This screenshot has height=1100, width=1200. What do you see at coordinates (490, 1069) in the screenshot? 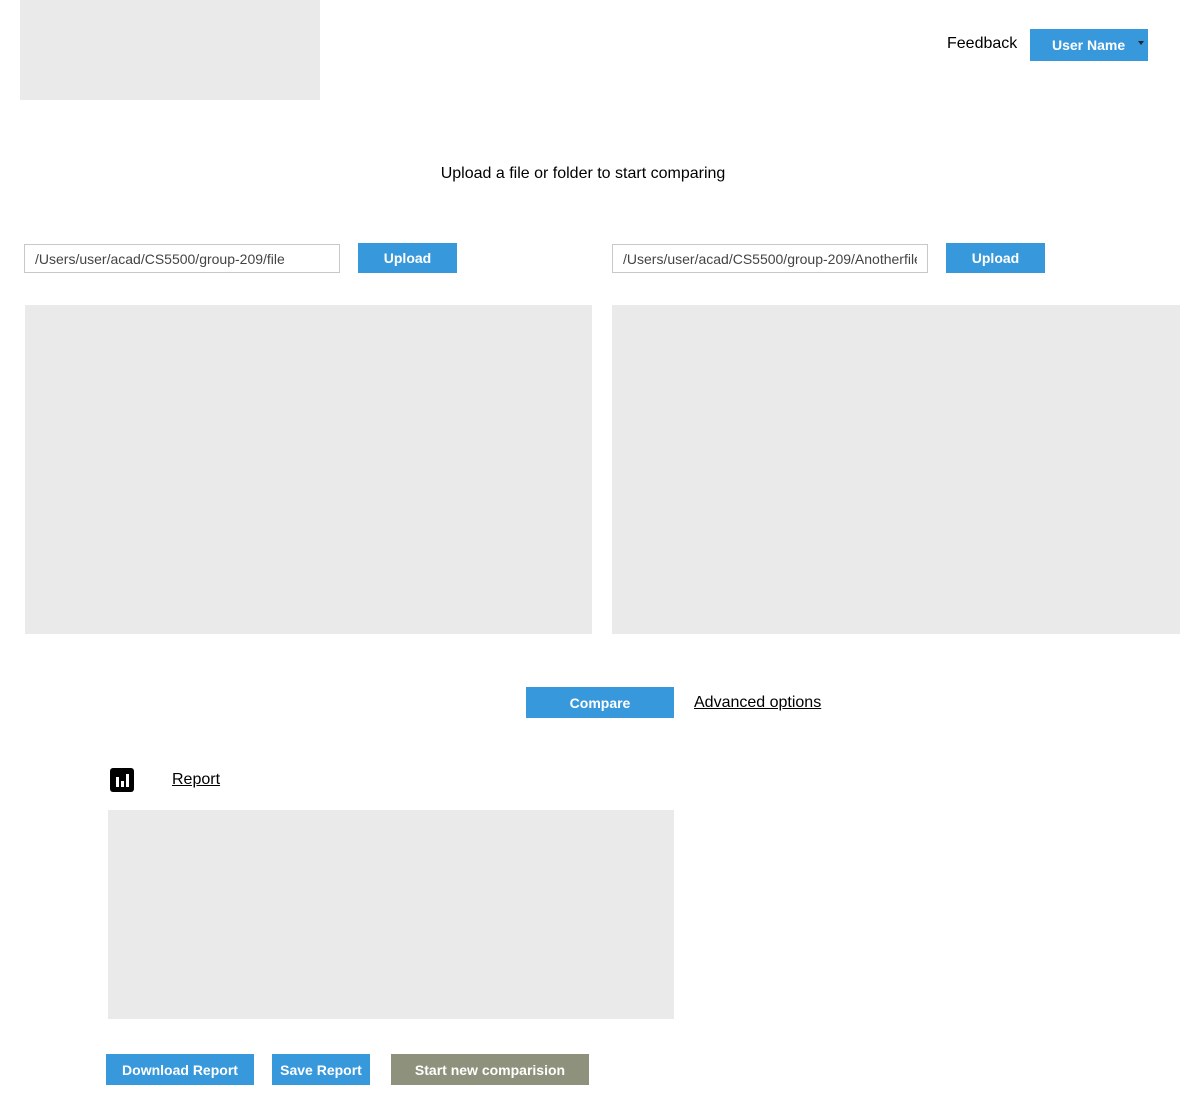
I see `start-new-comparison-button: Start new comparision` at bounding box center [490, 1069].